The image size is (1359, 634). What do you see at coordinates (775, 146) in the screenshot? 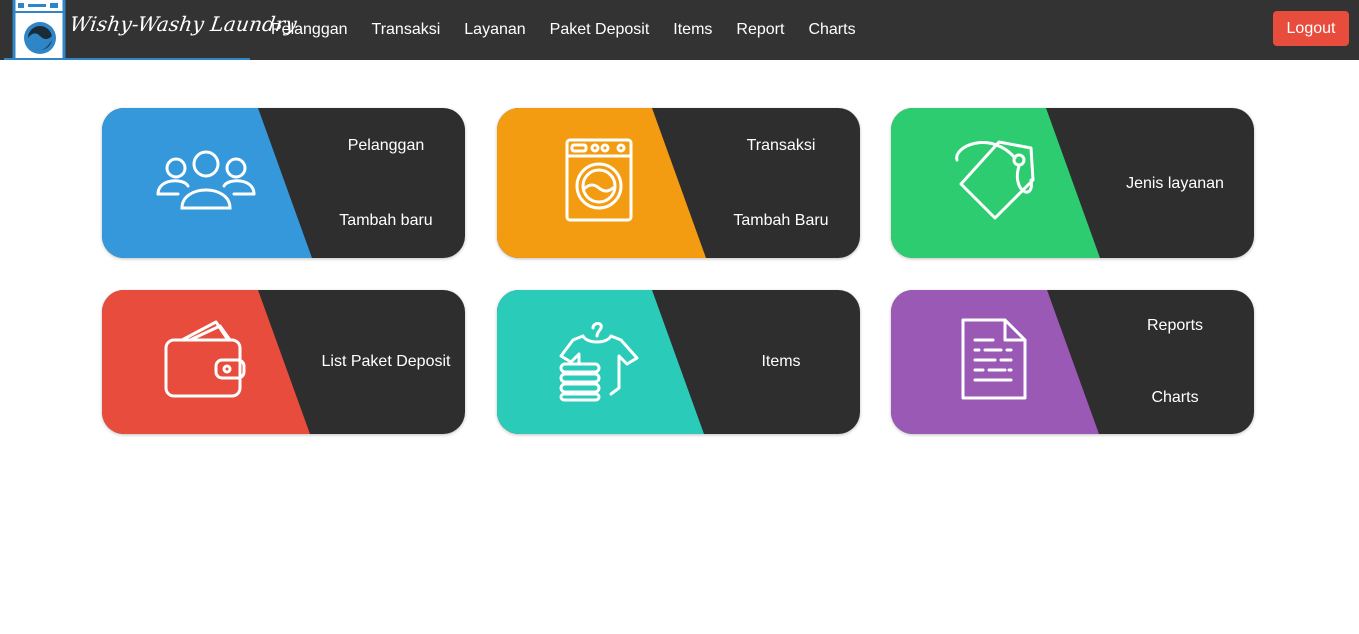
I see `link-transaksi: Transaksi` at bounding box center [775, 146].